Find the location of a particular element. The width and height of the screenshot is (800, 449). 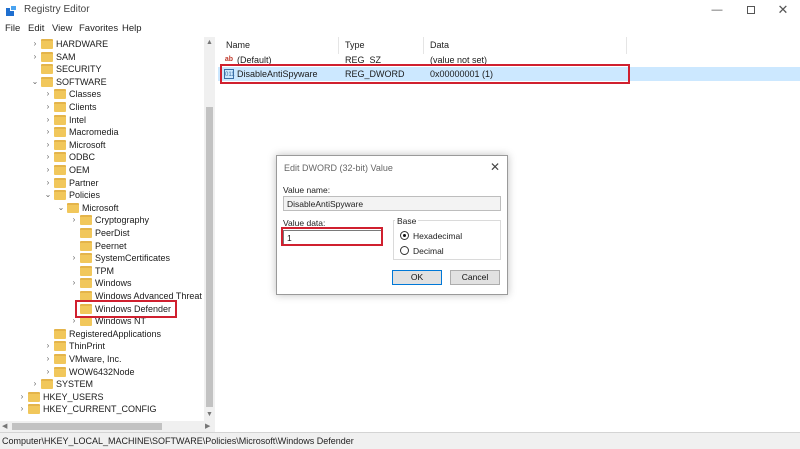

dialog-close-button: ✕ is located at coordinates (495, 167).